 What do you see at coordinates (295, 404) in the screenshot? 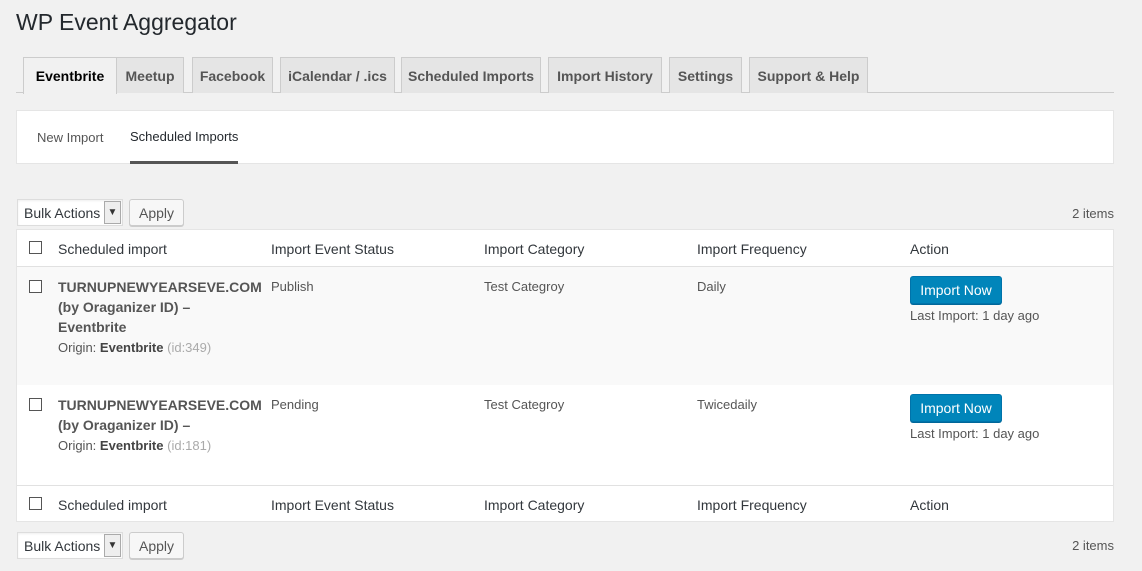
I see `import-status: Pending` at bounding box center [295, 404].